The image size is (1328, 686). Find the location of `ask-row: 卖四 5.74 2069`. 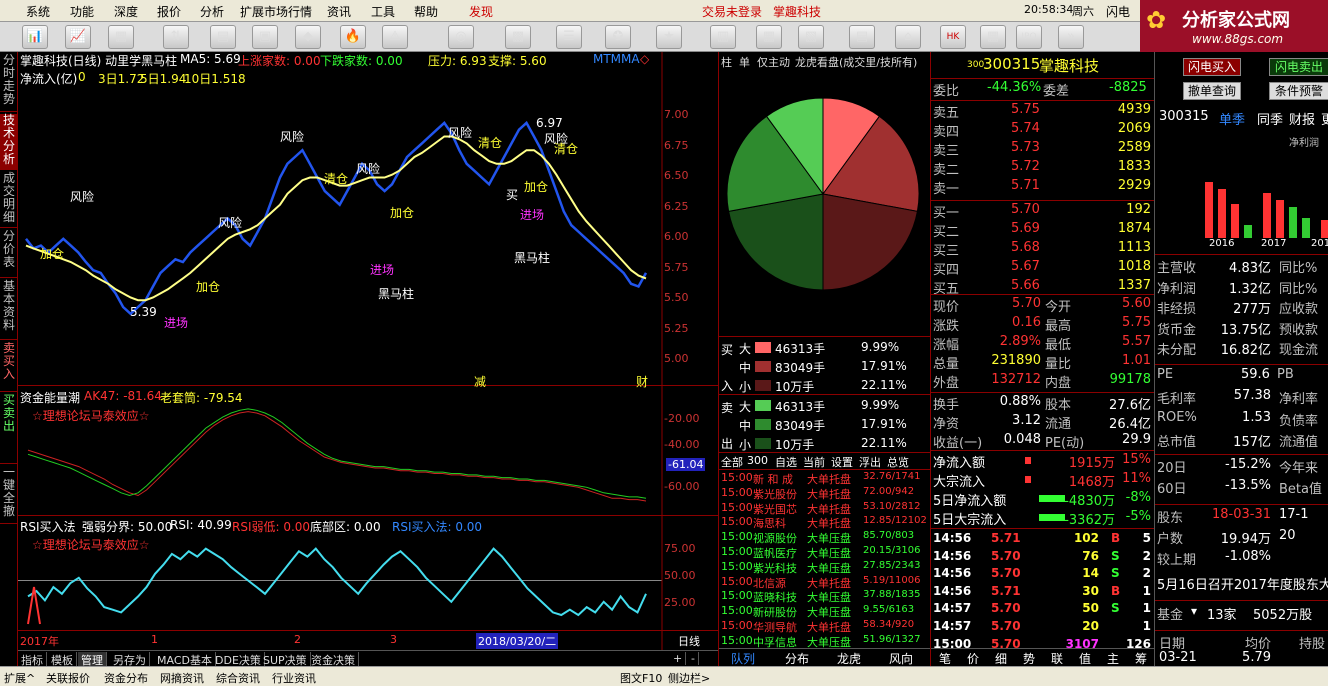

ask-row: 卖四 5.74 2069 is located at coordinates (1043, 130).